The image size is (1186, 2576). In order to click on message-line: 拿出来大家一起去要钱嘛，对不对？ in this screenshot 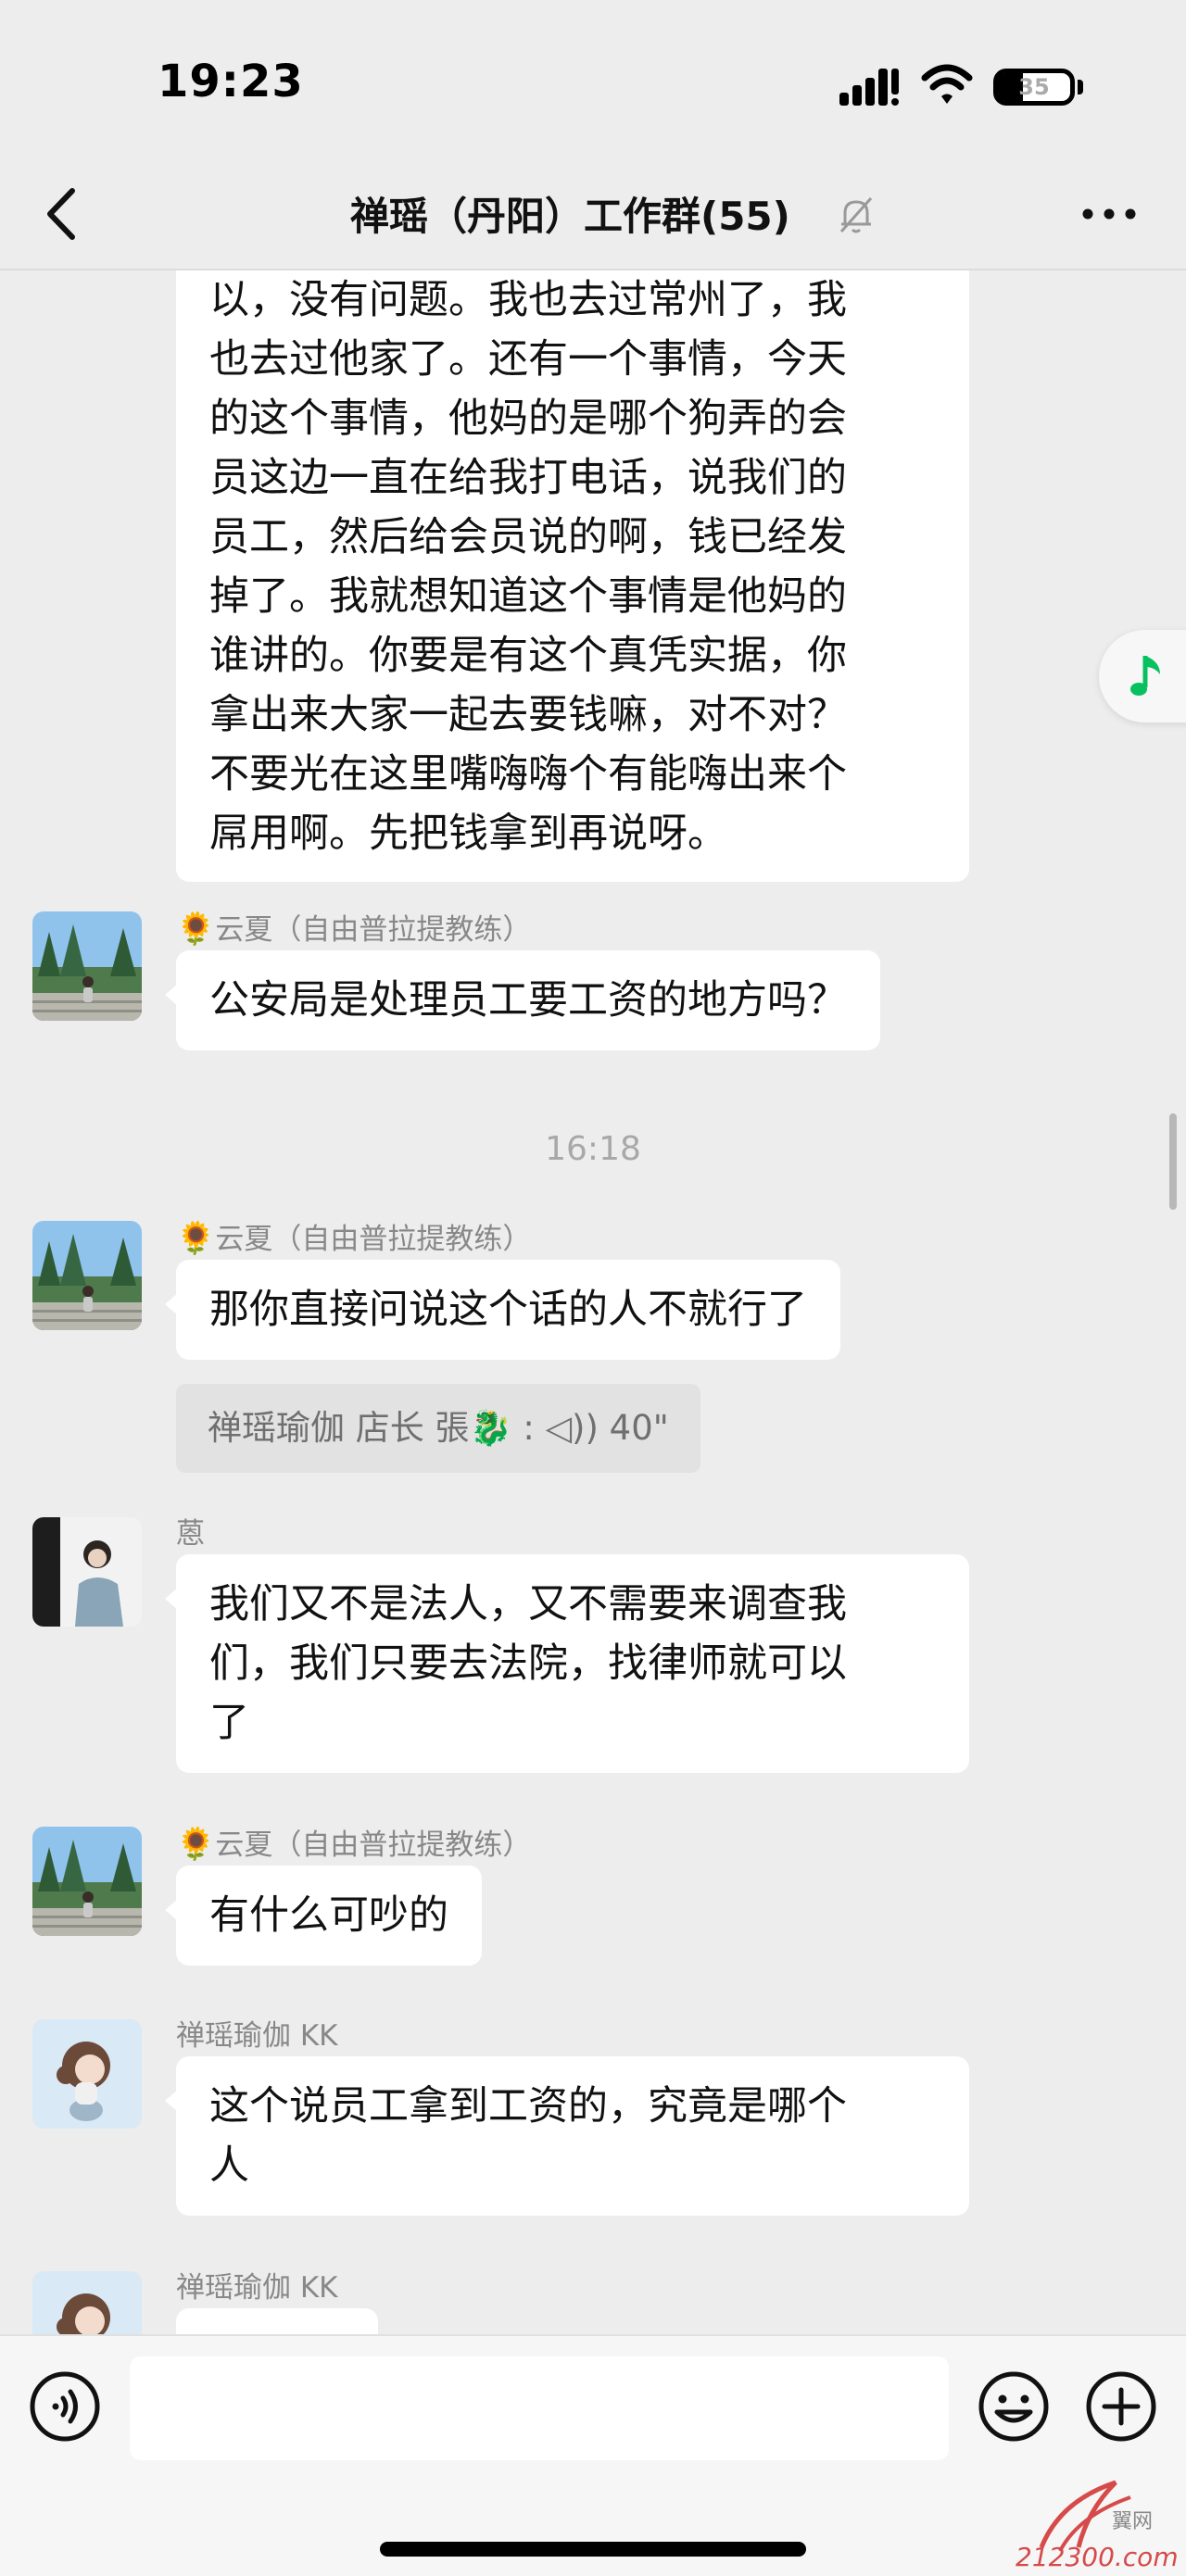, I will do `click(528, 715)`.